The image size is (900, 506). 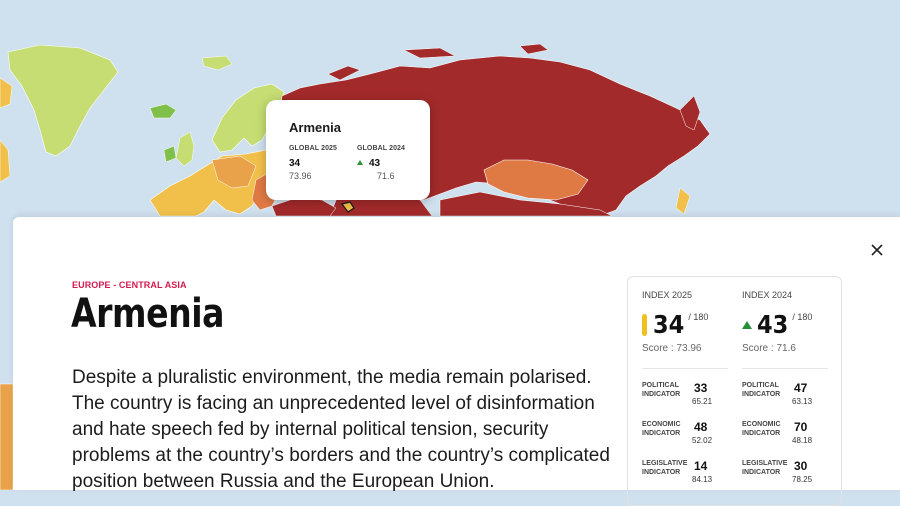 I want to click on indicator-rank: 14, so click(x=701, y=466).